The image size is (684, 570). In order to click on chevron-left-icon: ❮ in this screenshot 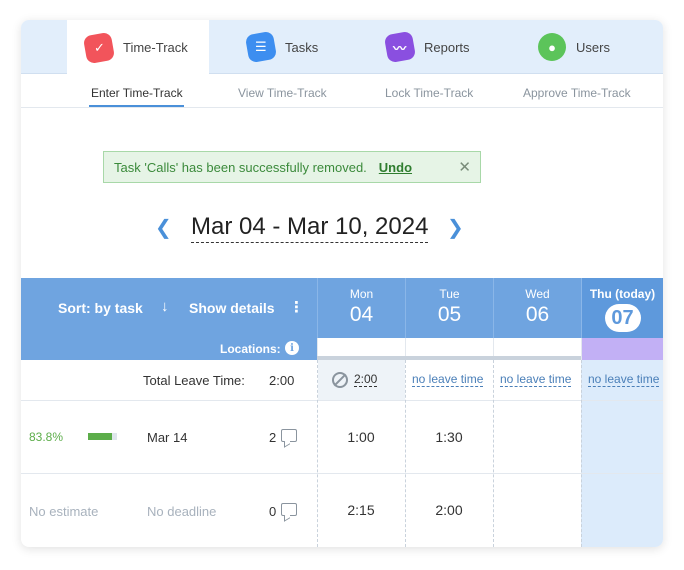, I will do `click(163, 227)`.